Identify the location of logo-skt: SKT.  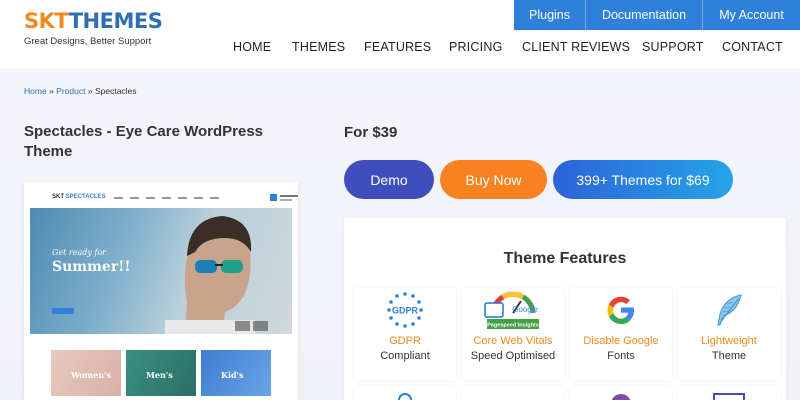
(46, 21).